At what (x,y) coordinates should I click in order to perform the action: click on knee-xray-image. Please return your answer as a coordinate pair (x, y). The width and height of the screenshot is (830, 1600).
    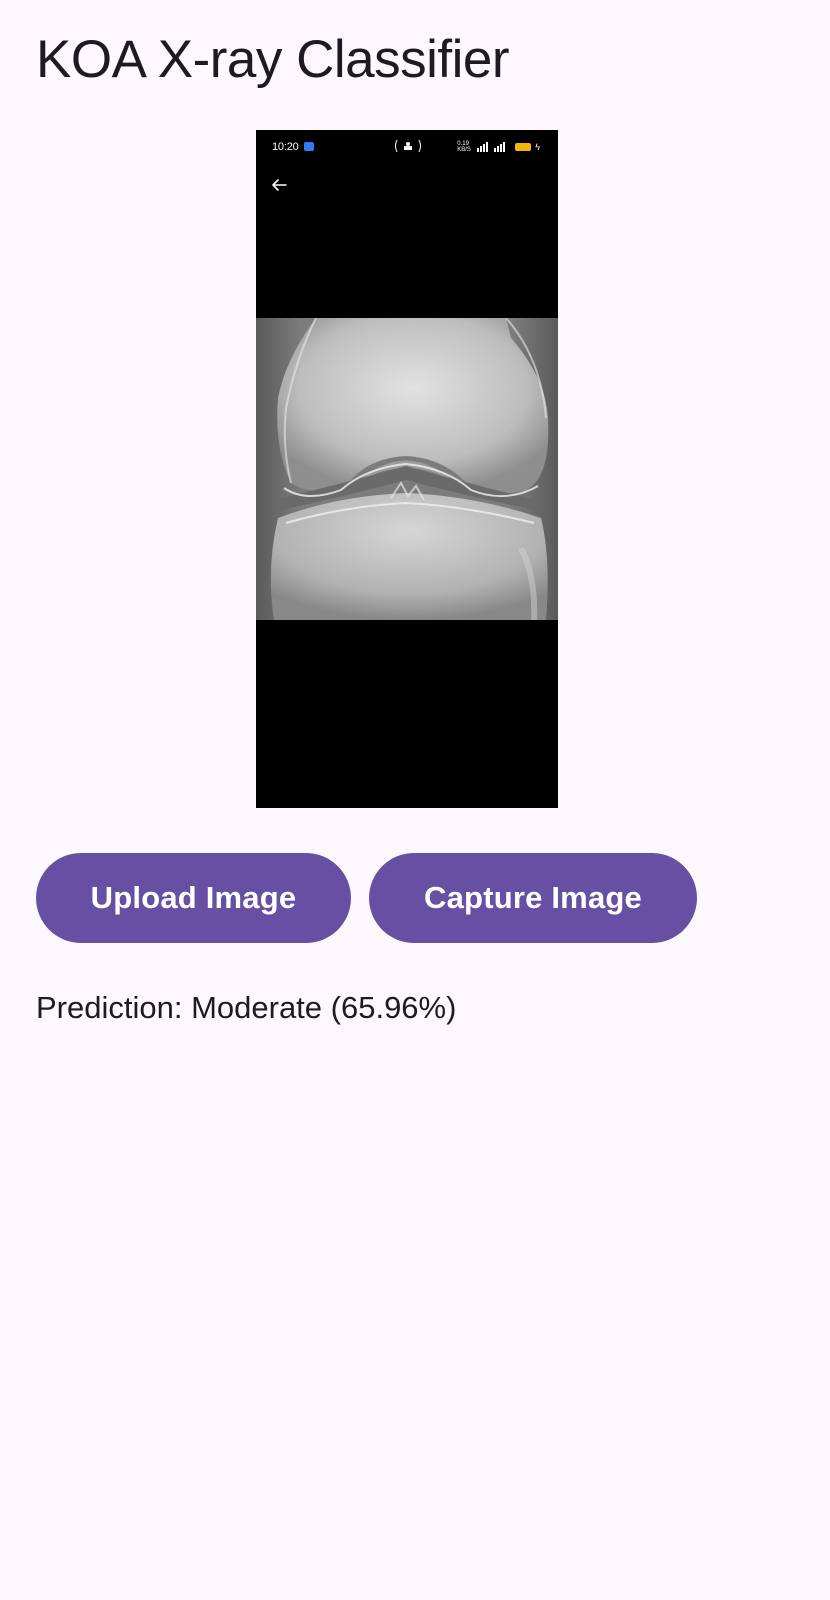
    Looking at the image, I should click on (407, 469).